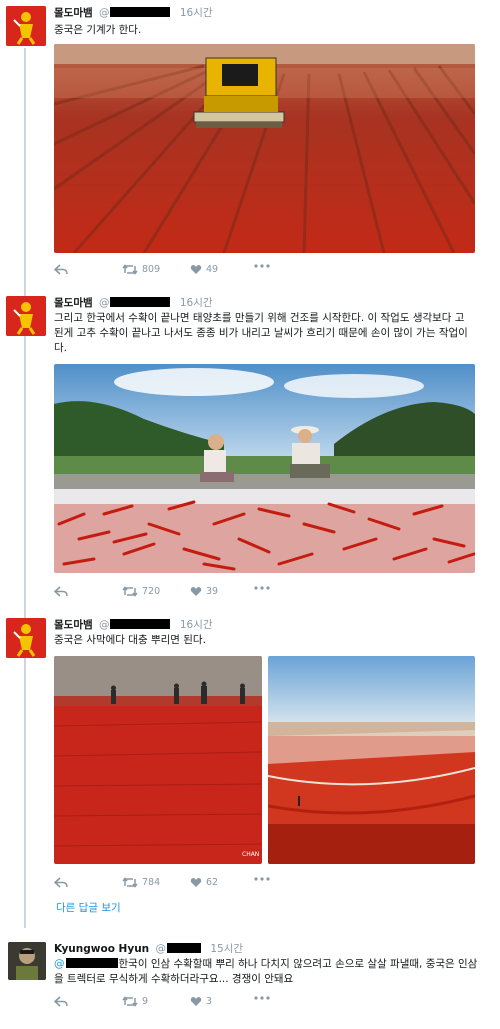 The image size is (500, 1029). I want to click on tweet-text: 중국은 기계가 한다., so click(98, 30).